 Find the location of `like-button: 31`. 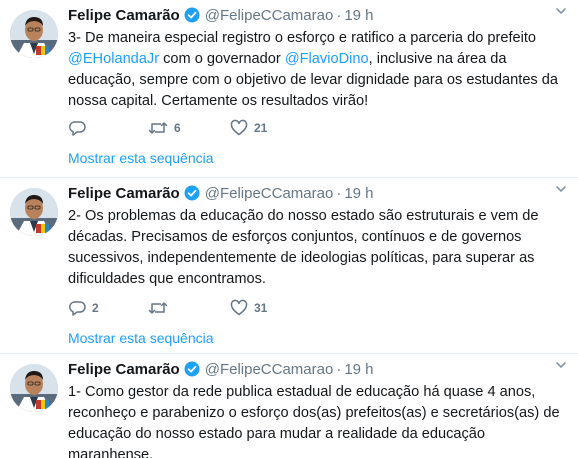

like-button: 31 is located at coordinates (248, 308).